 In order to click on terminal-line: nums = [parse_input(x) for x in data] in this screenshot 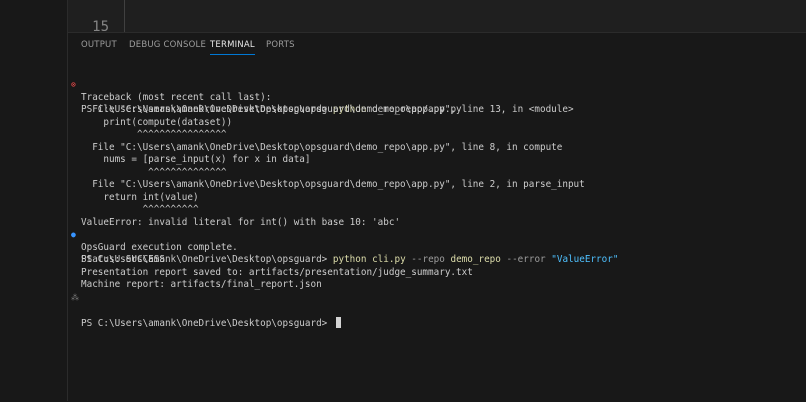, I will do `click(196, 159)`.